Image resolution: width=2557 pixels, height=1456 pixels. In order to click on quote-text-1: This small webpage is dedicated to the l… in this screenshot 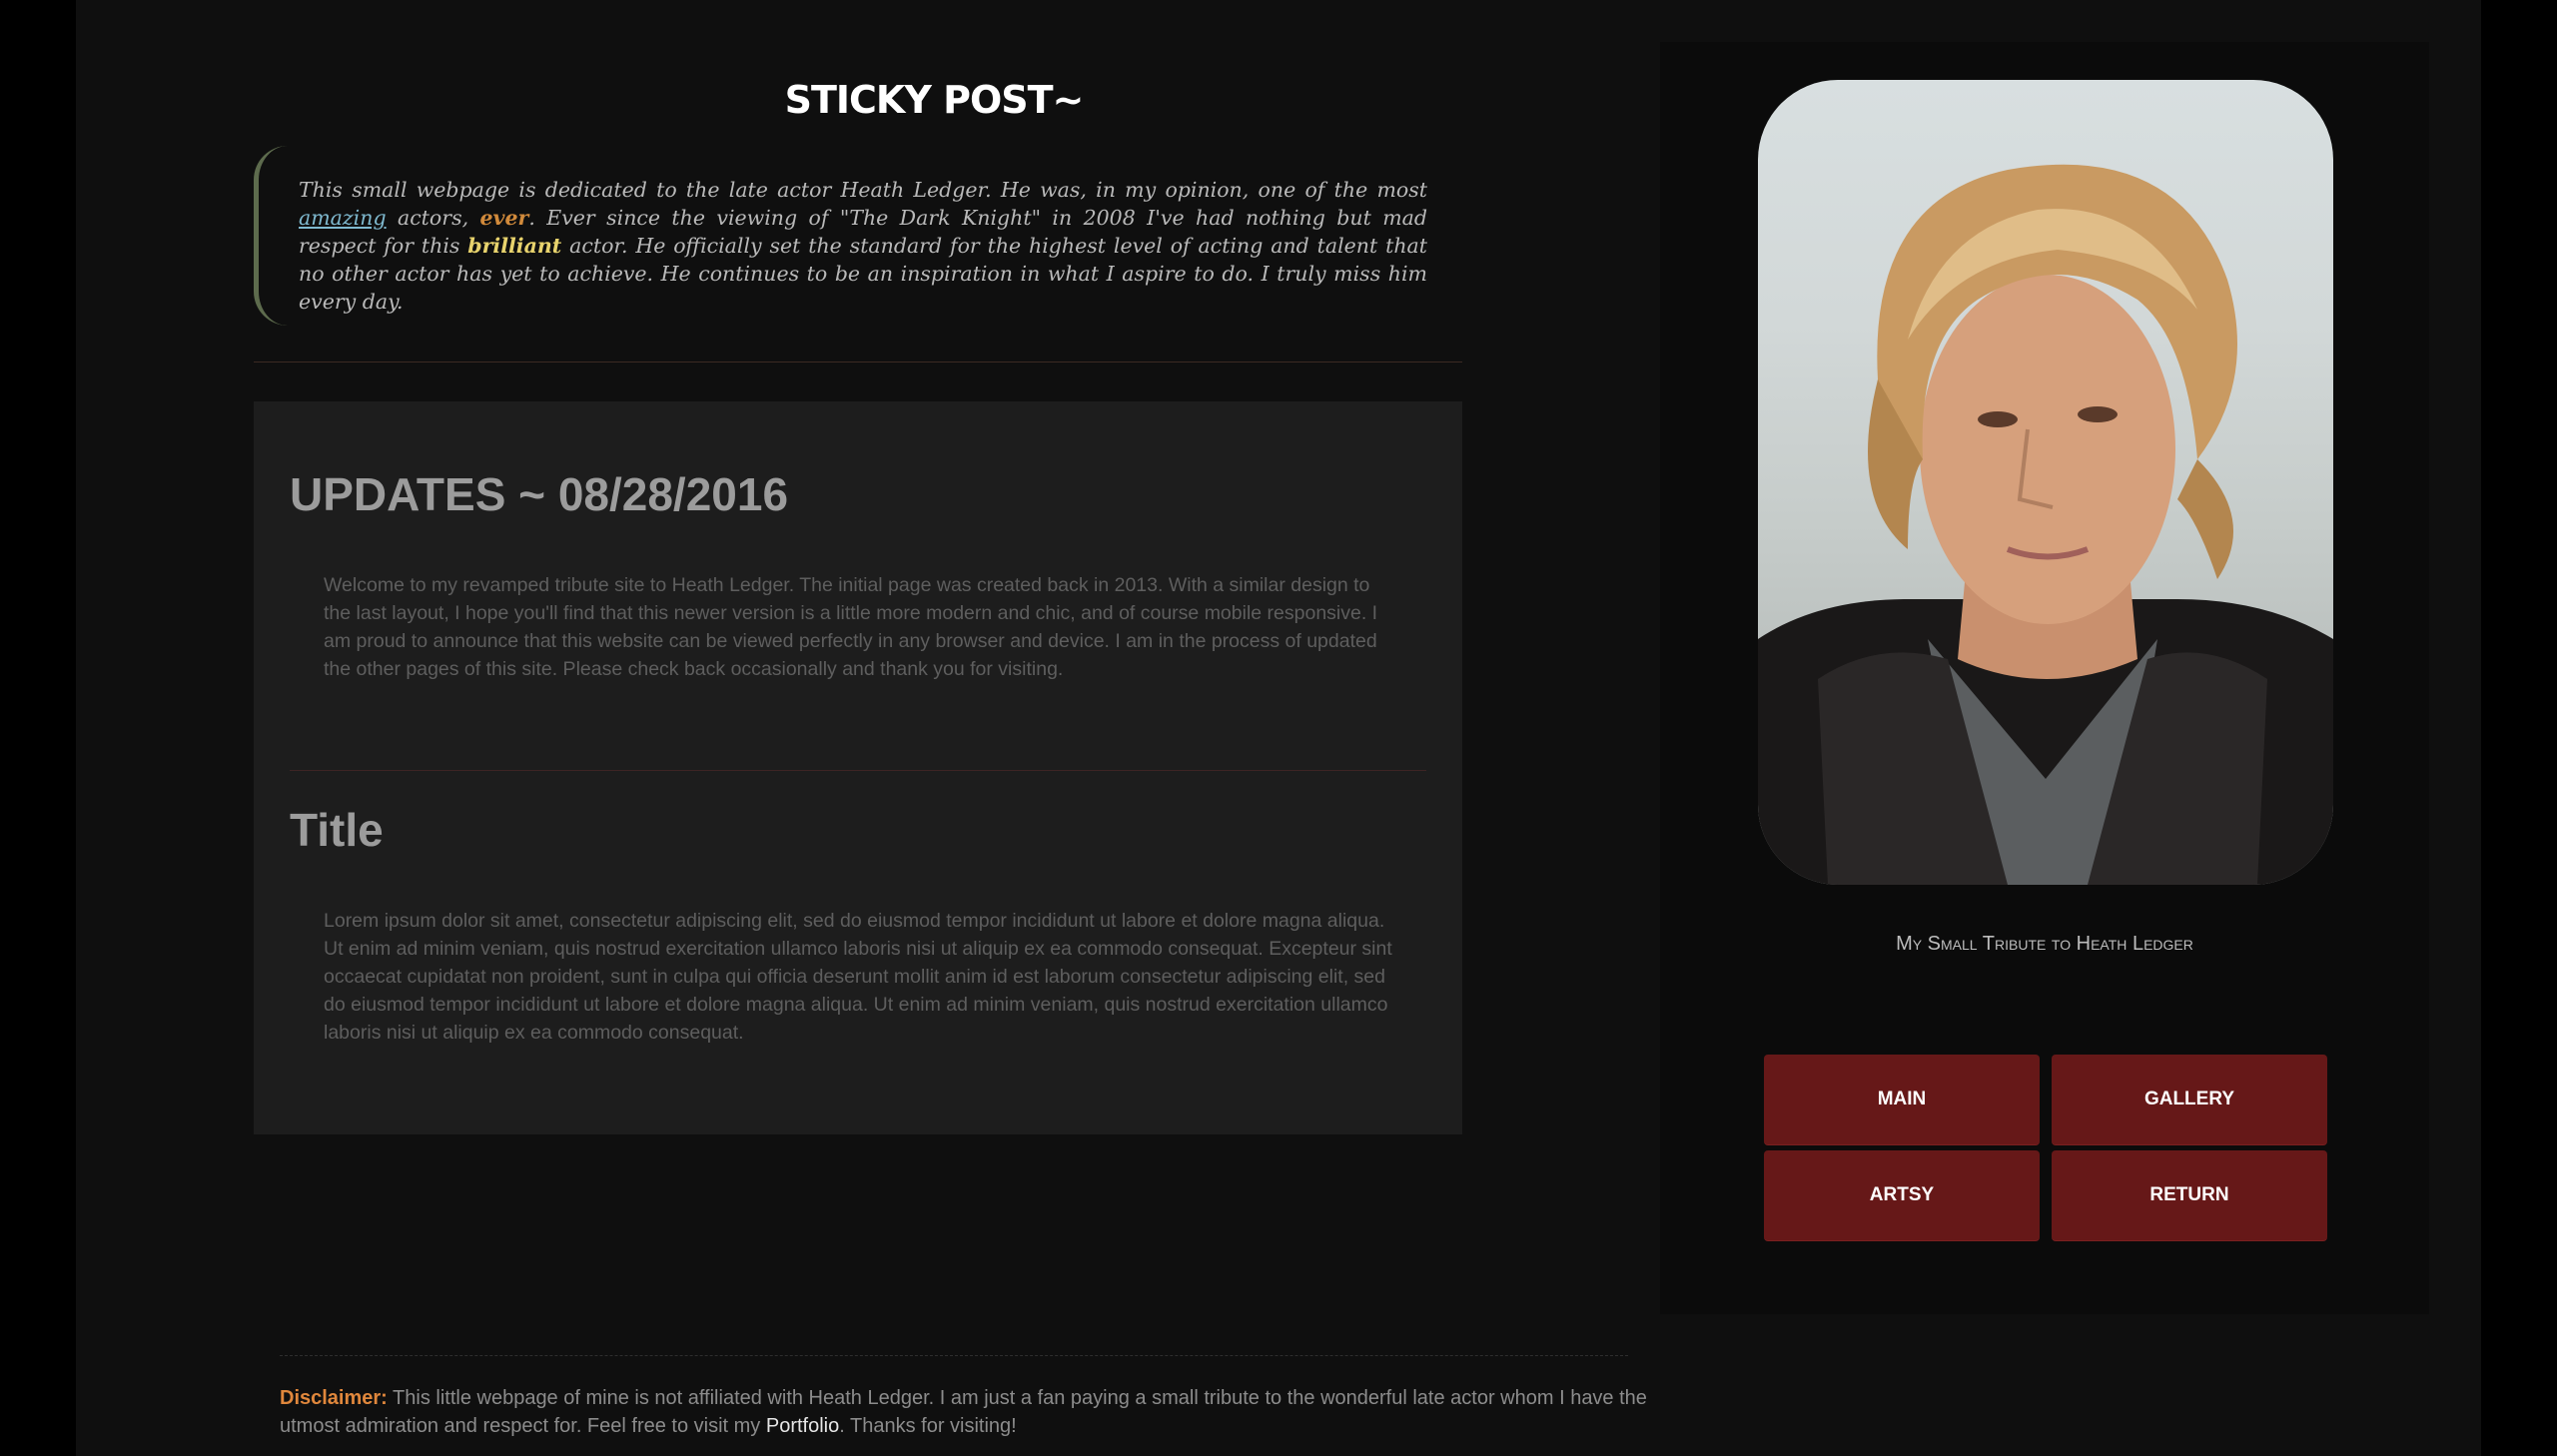, I will do `click(863, 190)`.